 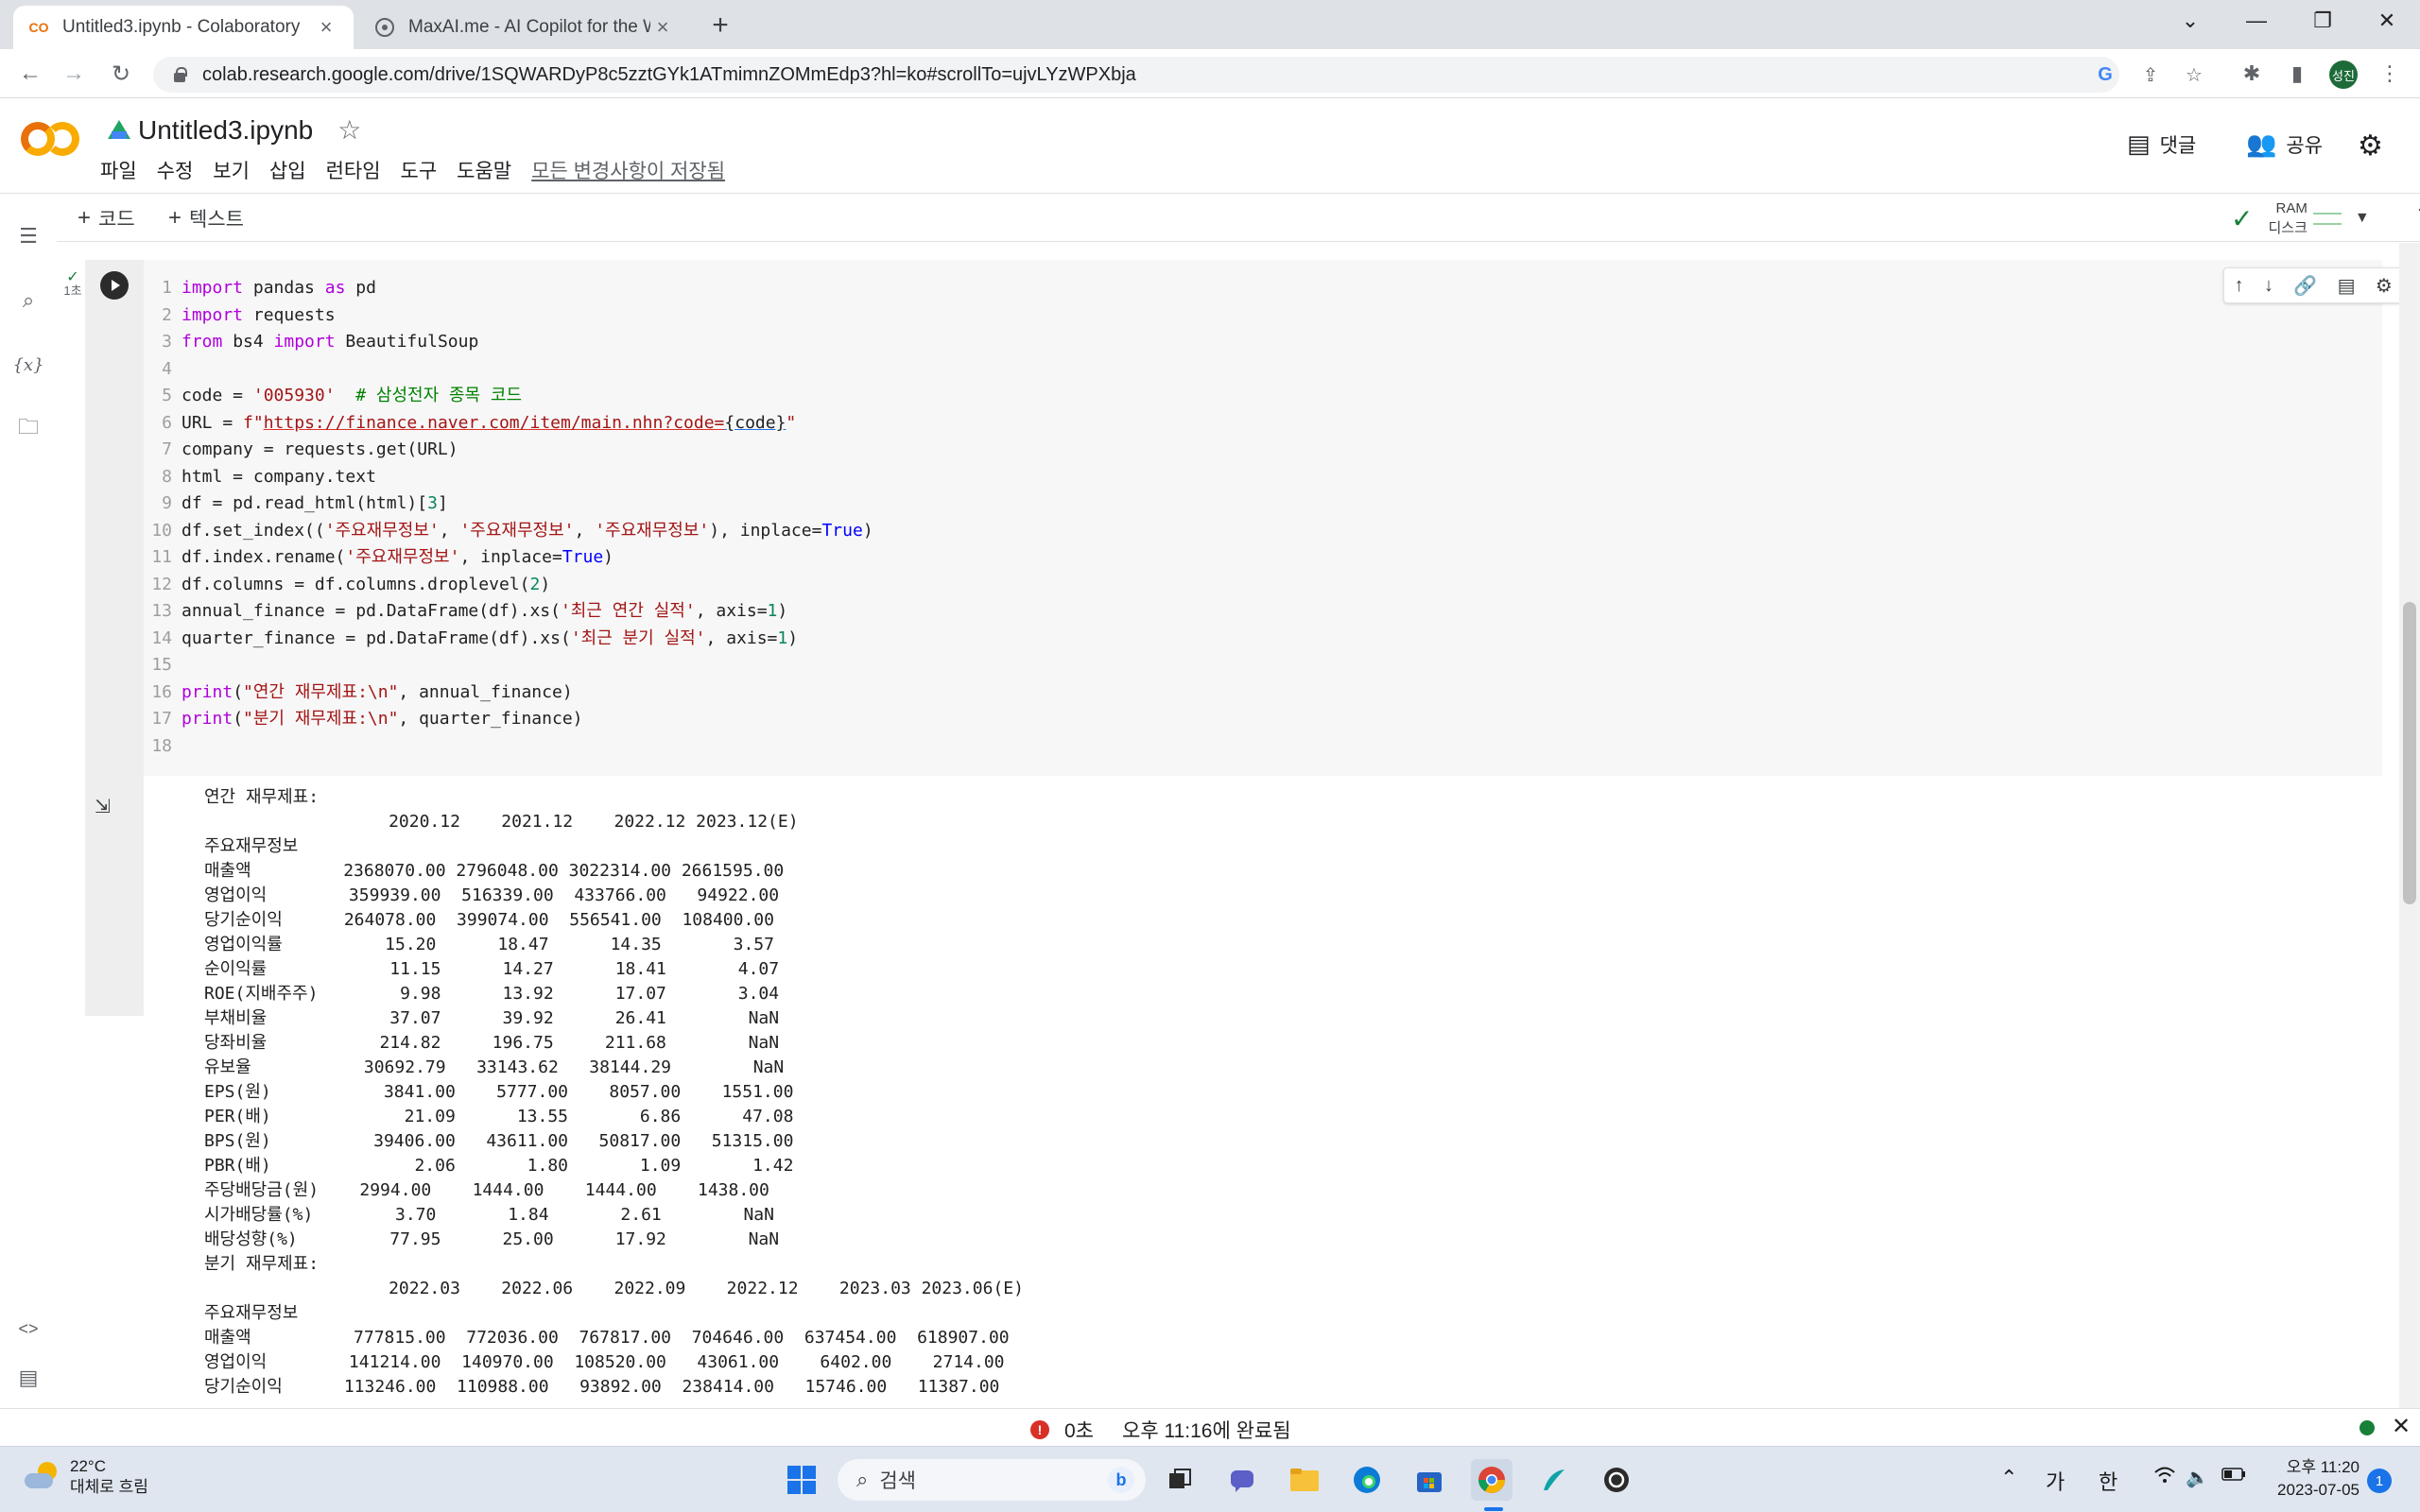 I want to click on variables-icon: {x}, so click(x=28, y=365).